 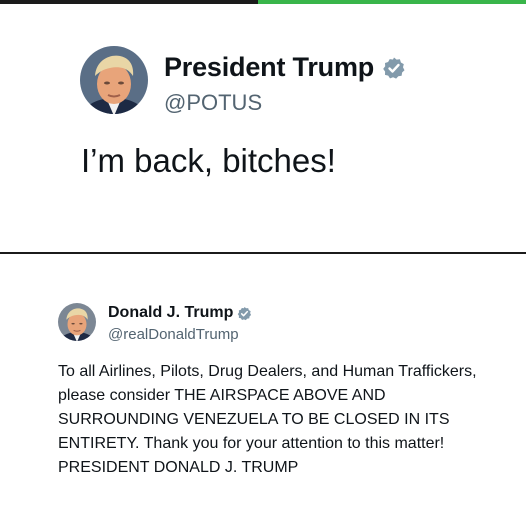 I want to click on post-text: I’m back, bitches!, so click(x=208, y=160).